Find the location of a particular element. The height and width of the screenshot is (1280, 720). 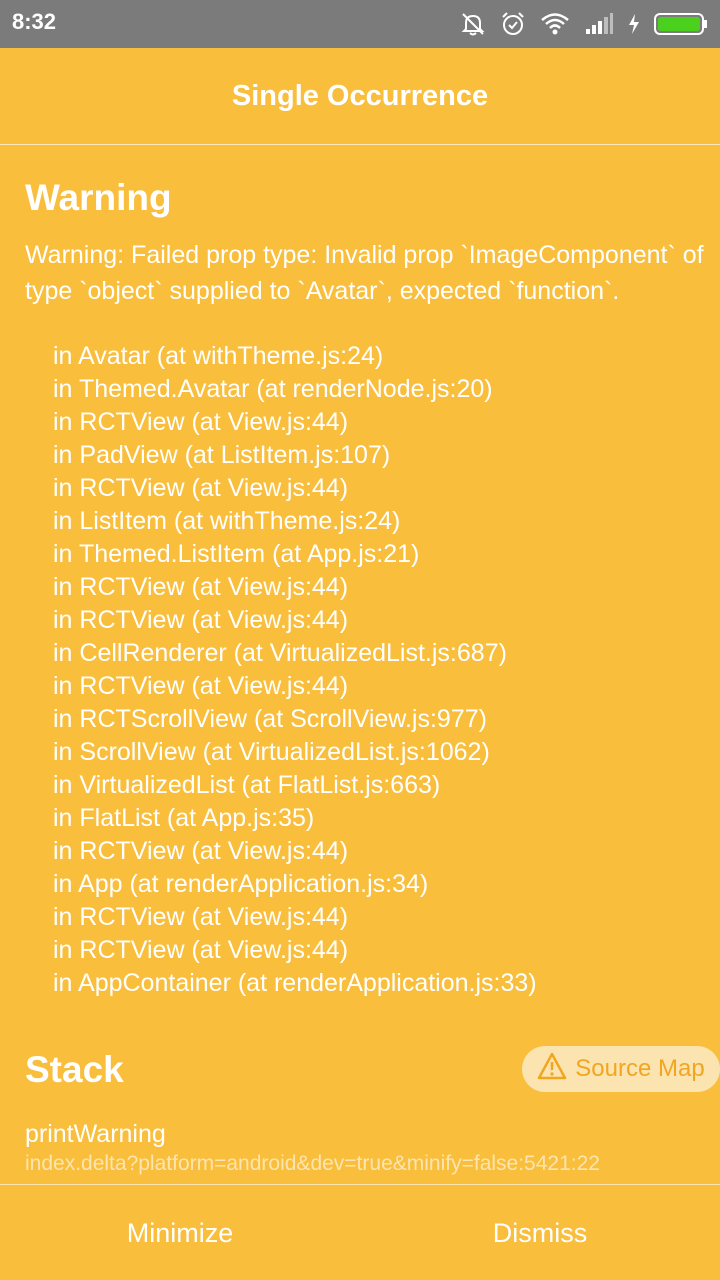

trace-line: in VirtualizedList (at FlatList.js:663) is located at coordinates (247, 785).